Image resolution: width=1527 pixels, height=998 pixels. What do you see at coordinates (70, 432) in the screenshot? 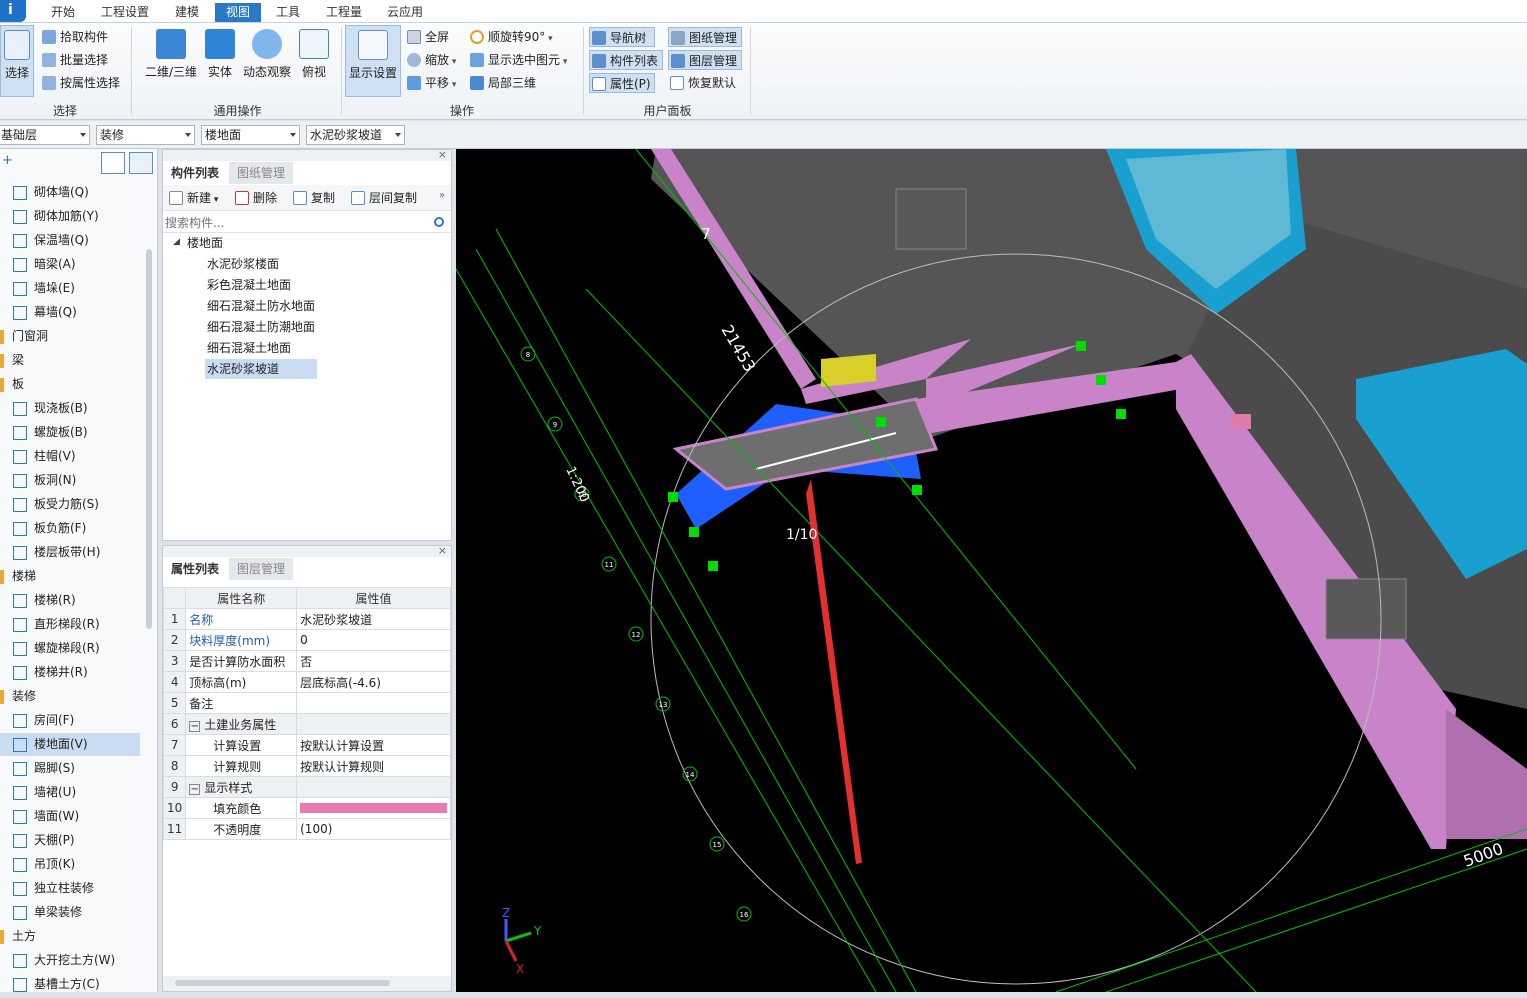
I see `nav-item: 螺旋板(B)` at bounding box center [70, 432].